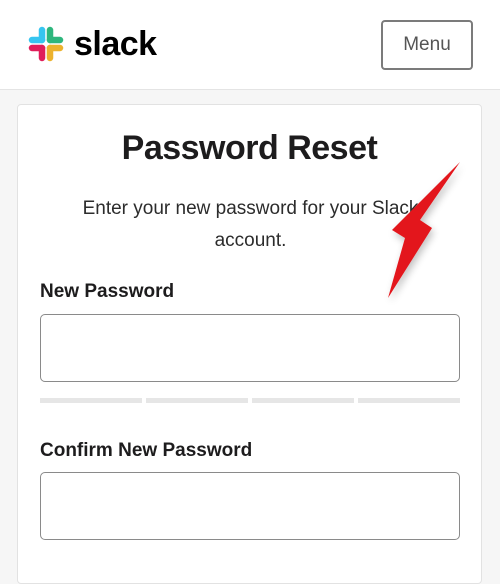 The height and width of the screenshot is (584, 500). I want to click on menu-button: Menu, so click(427, 45).